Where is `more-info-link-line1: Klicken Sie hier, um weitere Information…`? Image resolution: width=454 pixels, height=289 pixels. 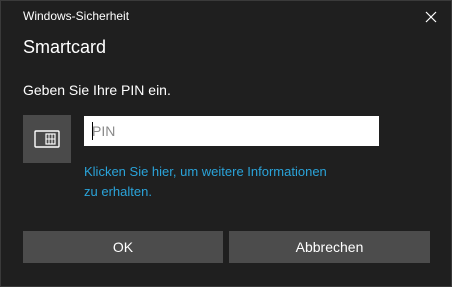 more-info-link-line1: Klicken Sie hier, um weitere Information… is located at coordinates (205, 171).